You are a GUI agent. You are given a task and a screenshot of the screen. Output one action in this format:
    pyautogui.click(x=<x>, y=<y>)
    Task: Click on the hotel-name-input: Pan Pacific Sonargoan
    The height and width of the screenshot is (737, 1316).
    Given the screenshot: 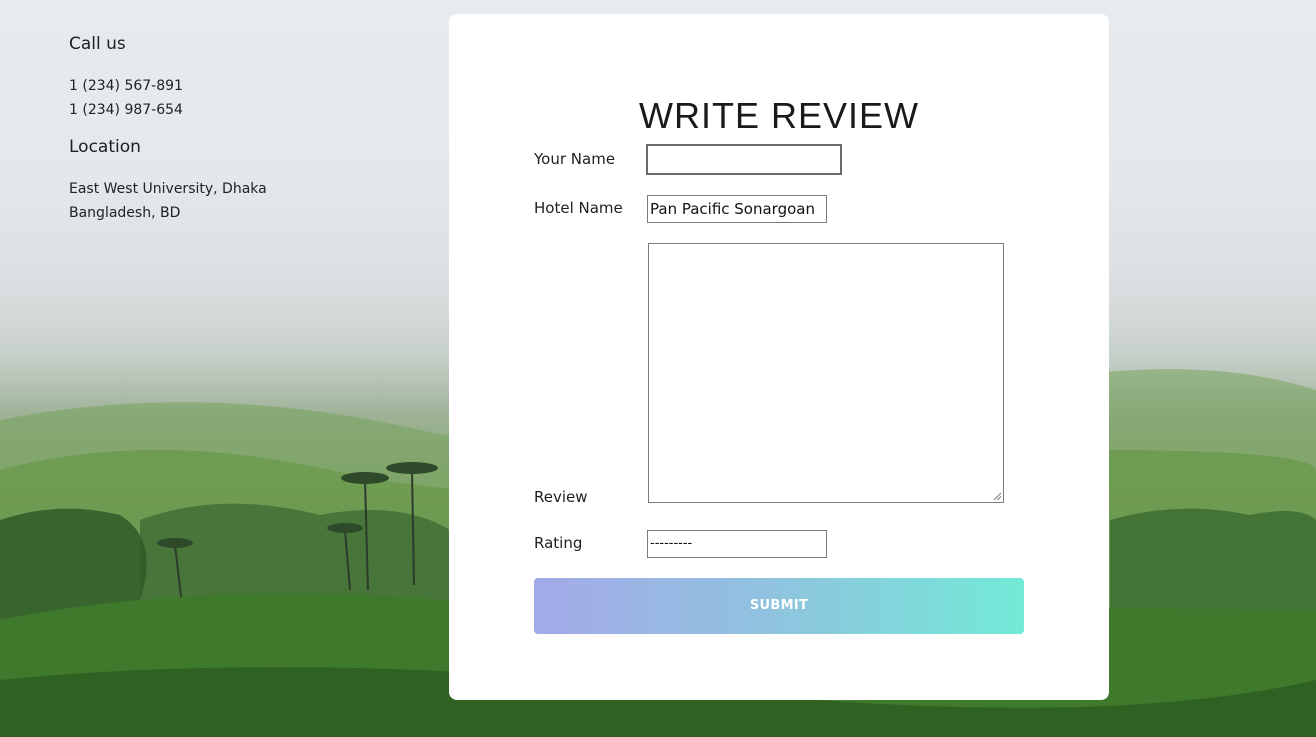 What is the action you would take?
    pyautogui.click(x=737, y=209)
    